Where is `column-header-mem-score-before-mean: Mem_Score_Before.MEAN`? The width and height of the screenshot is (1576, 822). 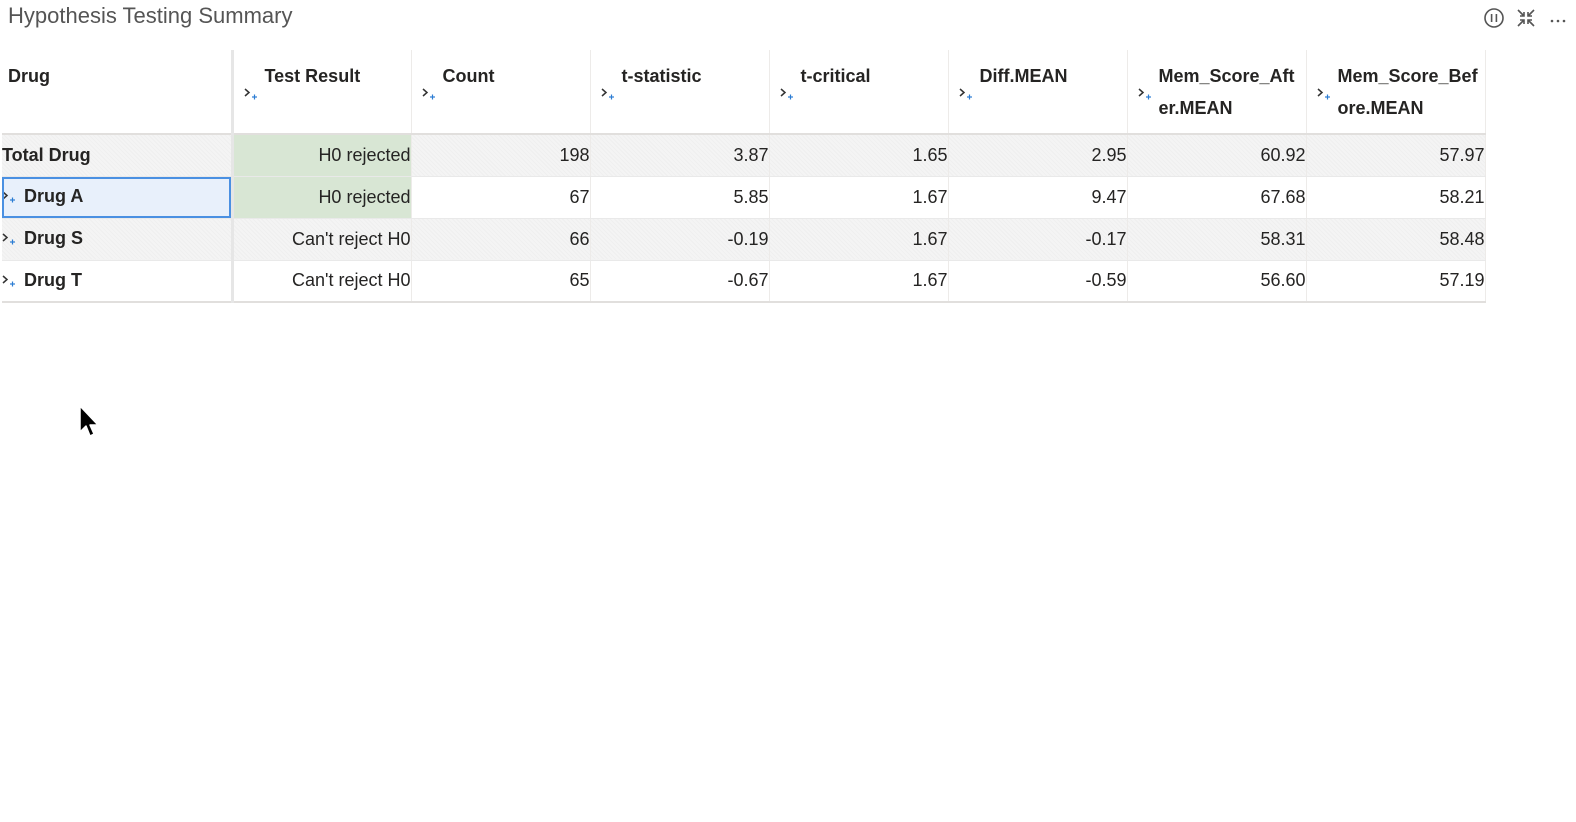 column-header-mem-score-before-mean: Mem_Score_Before.MEAN is located at coordinates (1396, 92).